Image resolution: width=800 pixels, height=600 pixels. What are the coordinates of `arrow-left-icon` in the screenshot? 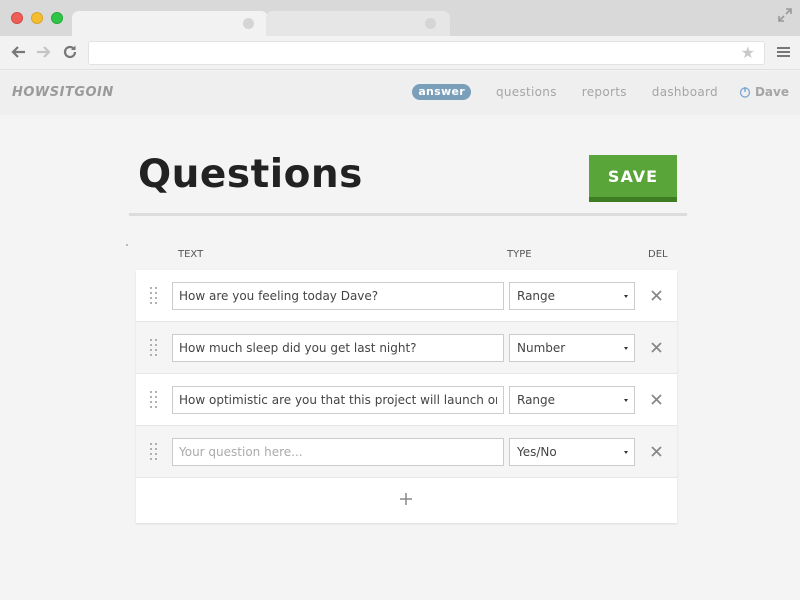 It's located at (18, 52).